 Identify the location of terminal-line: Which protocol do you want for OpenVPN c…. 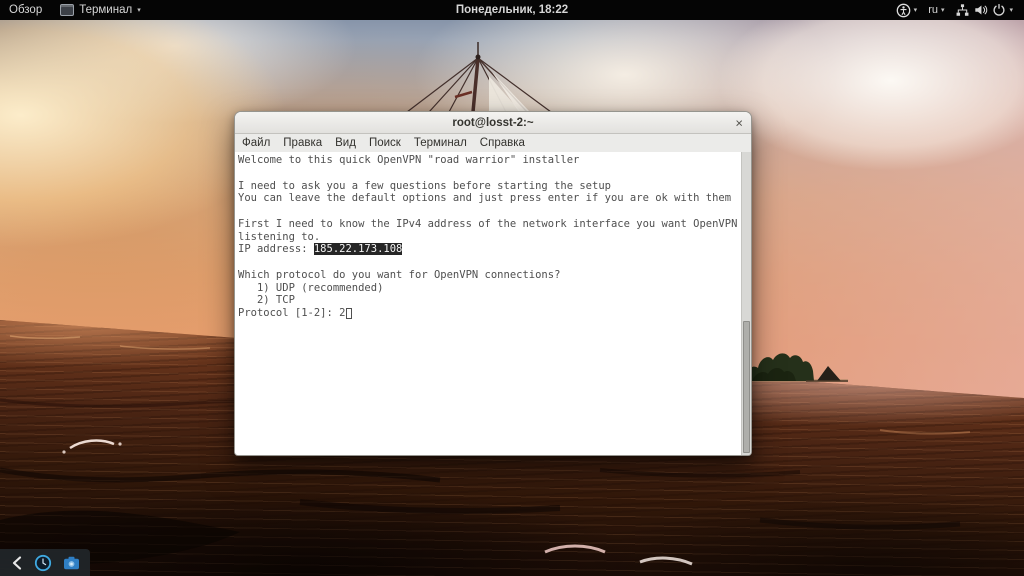
(489, 275).